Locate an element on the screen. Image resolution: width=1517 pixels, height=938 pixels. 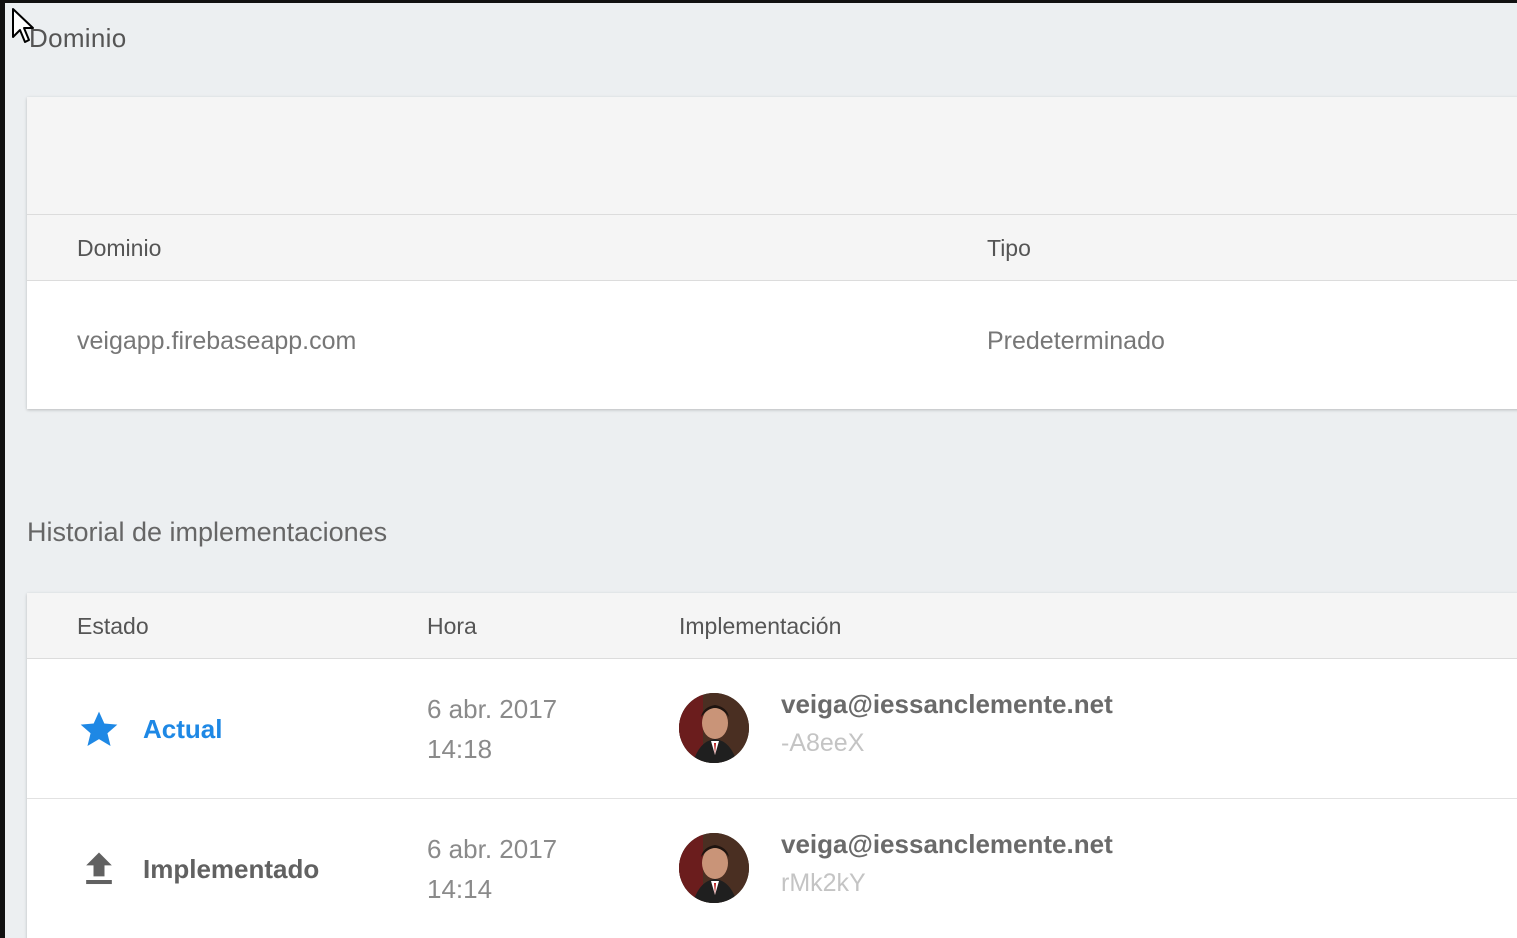
status-current: Actual is located at coordinates (149, 729).